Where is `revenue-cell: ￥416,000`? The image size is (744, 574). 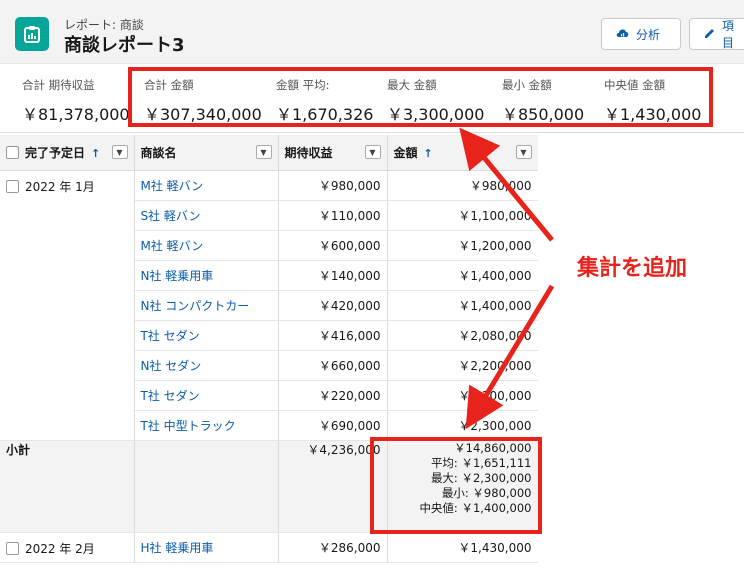
revenue-cell: ￥416,000 is located at coordinates (333, 335).